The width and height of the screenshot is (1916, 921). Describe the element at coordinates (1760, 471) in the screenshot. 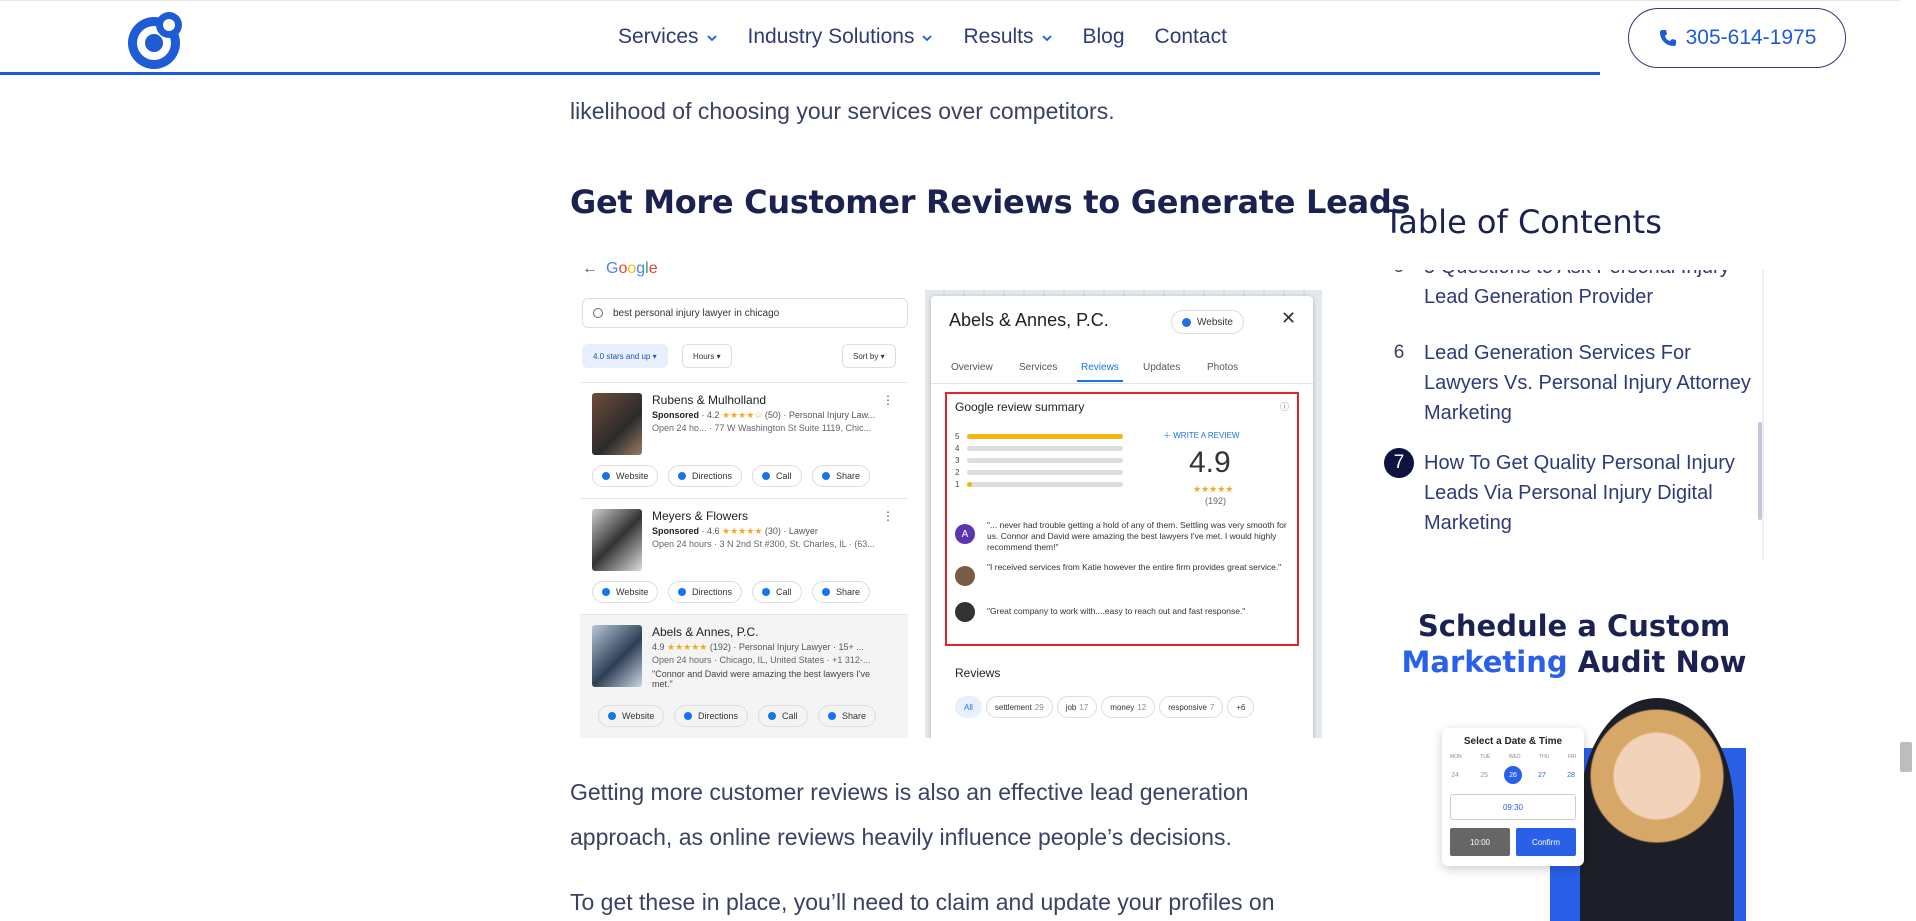

I see `toc-scrollbar` at that location.